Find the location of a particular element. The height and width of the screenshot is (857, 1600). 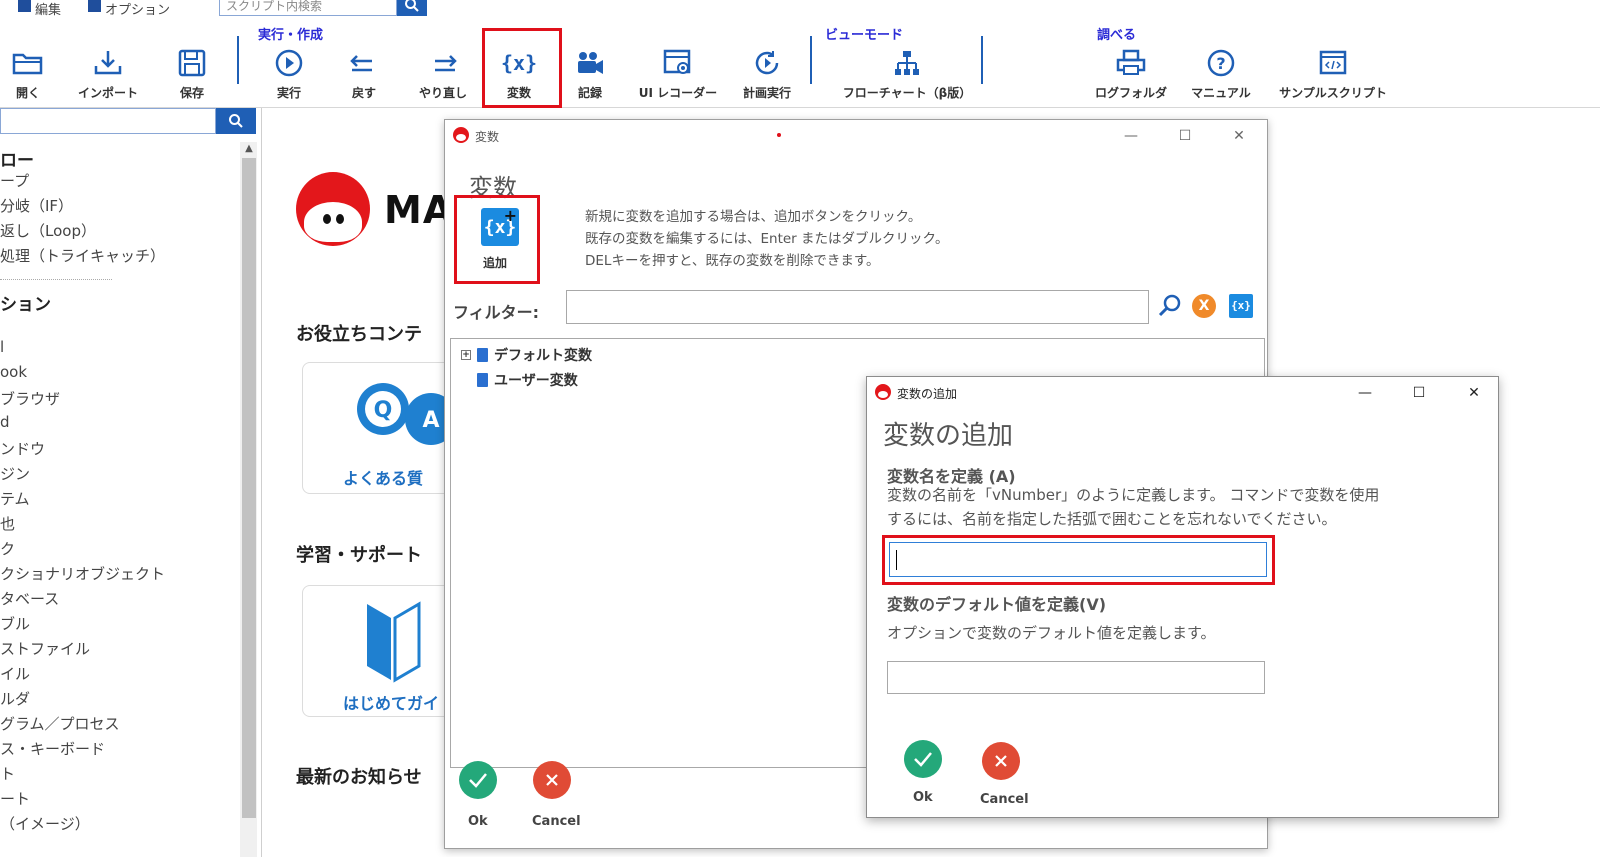

tree-command-item: ルダ is located at coordinates (15, 698).